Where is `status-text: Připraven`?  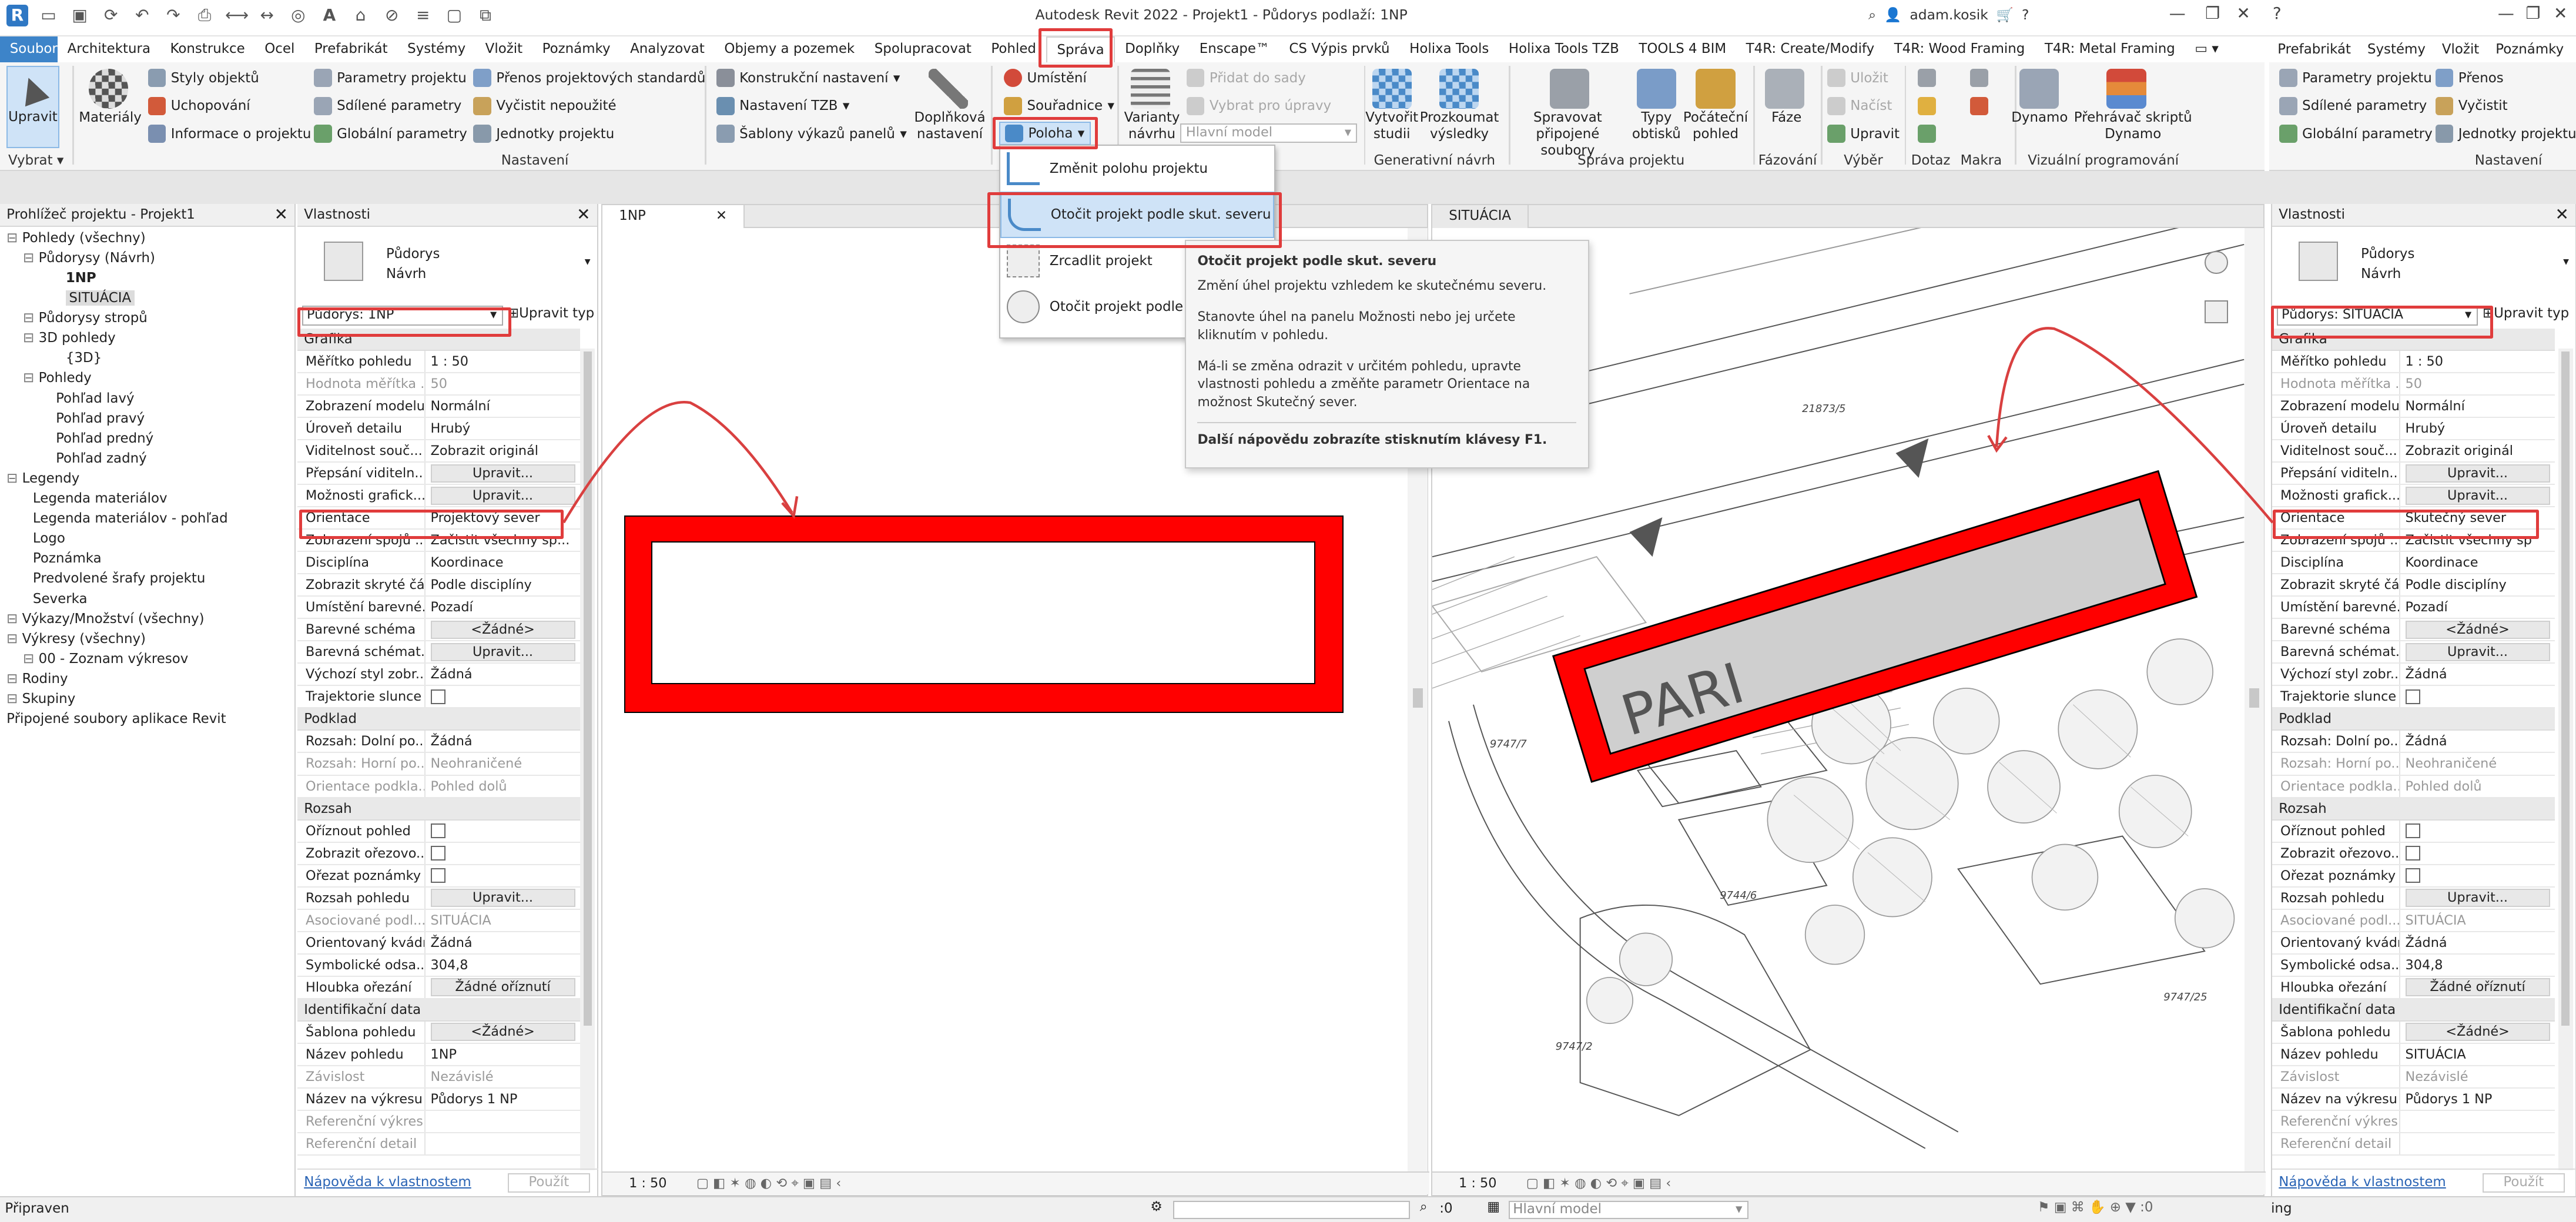 status-text: Připraven is located at coordinates (37, 1209).